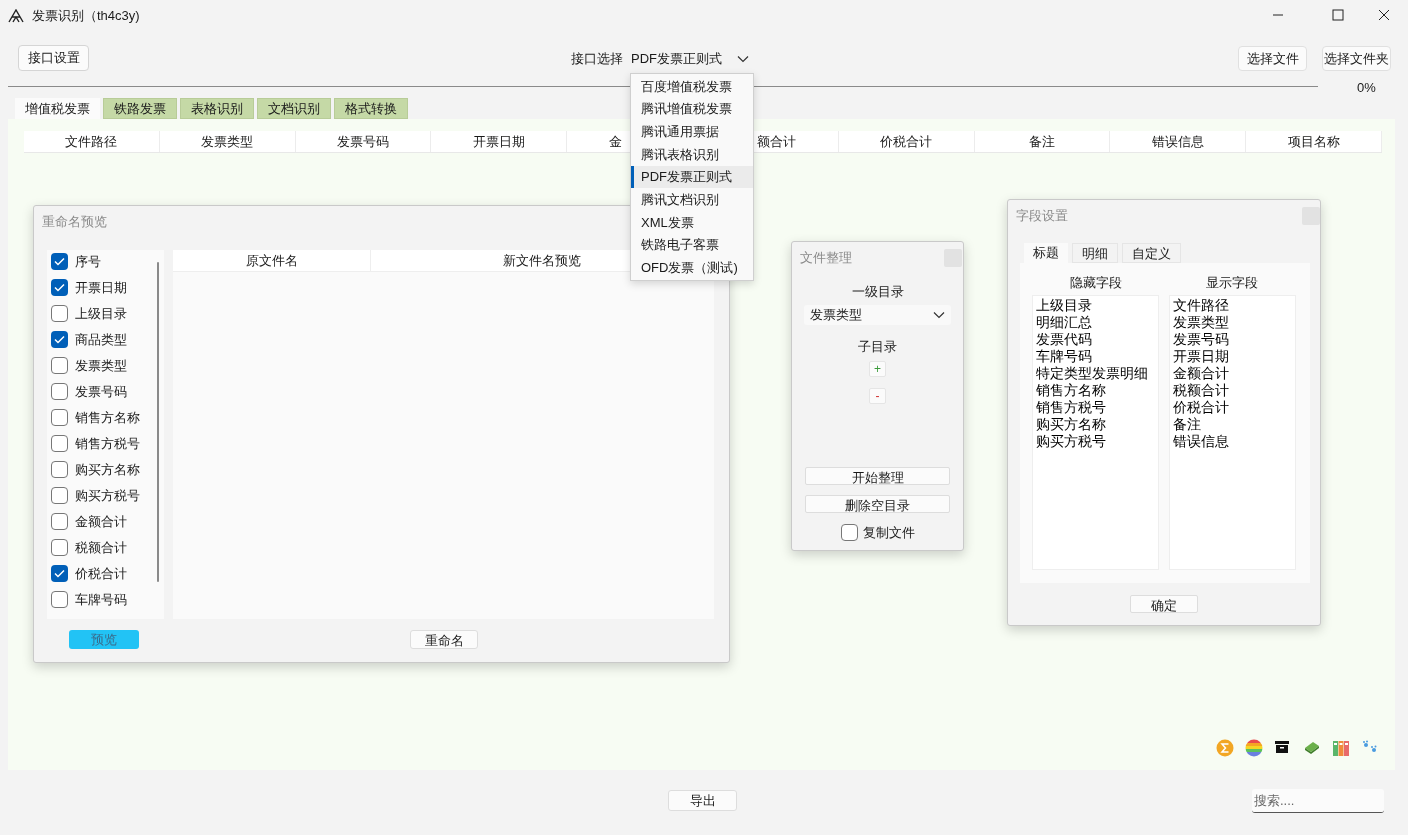 The width and height of the screenshot is (1408, 835). I want to click on list-item: 上级目录, so click(1097, 305).